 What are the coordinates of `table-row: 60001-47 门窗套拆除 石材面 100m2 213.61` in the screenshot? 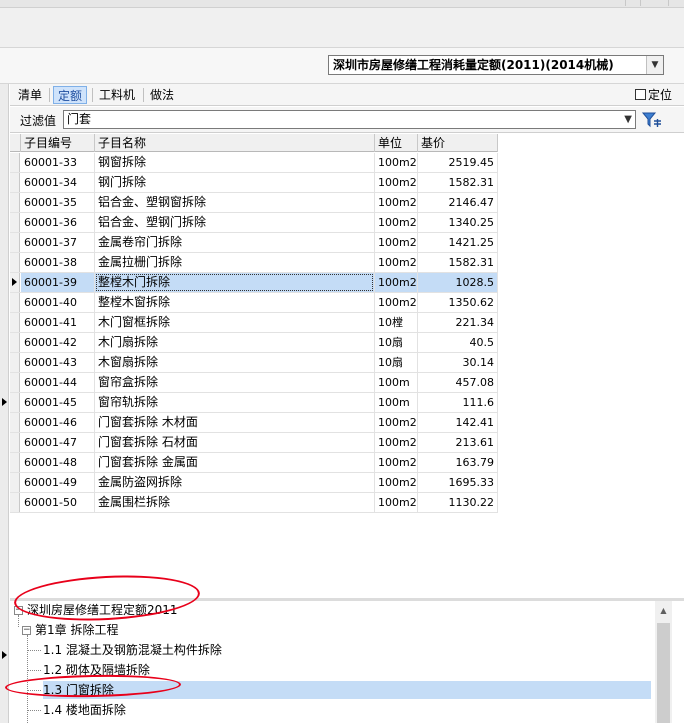 It's located at (254, 443).